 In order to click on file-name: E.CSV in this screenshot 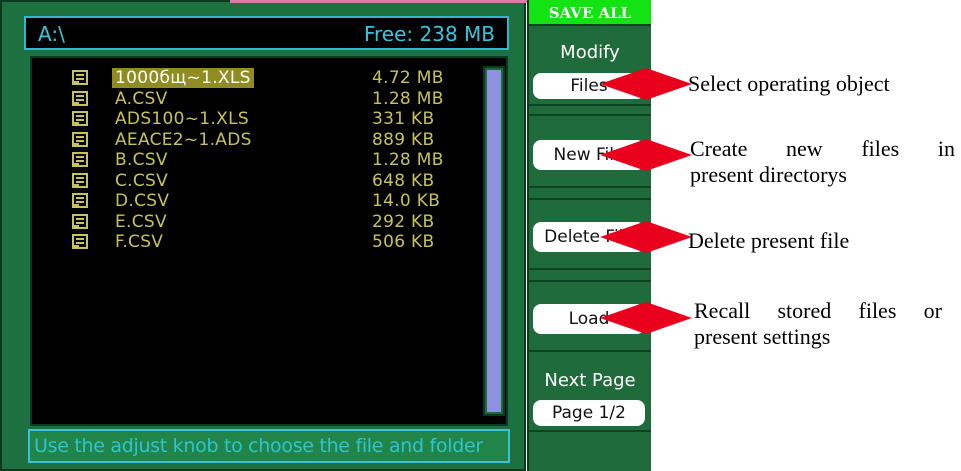, I will do `click(141, 221)`.